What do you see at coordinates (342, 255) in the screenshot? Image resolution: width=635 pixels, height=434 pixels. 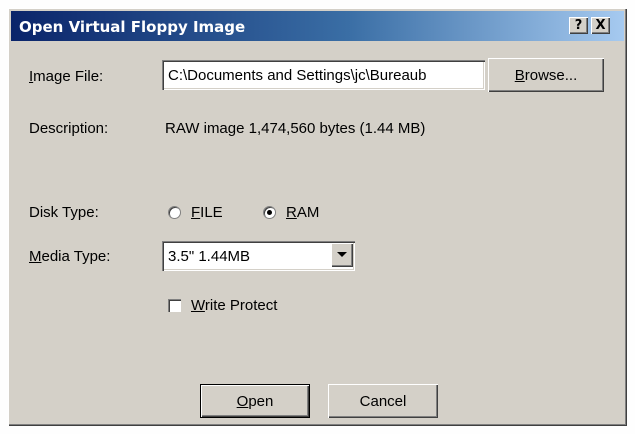 I see `chevron-down-icon` at bounding box center [342, 255].